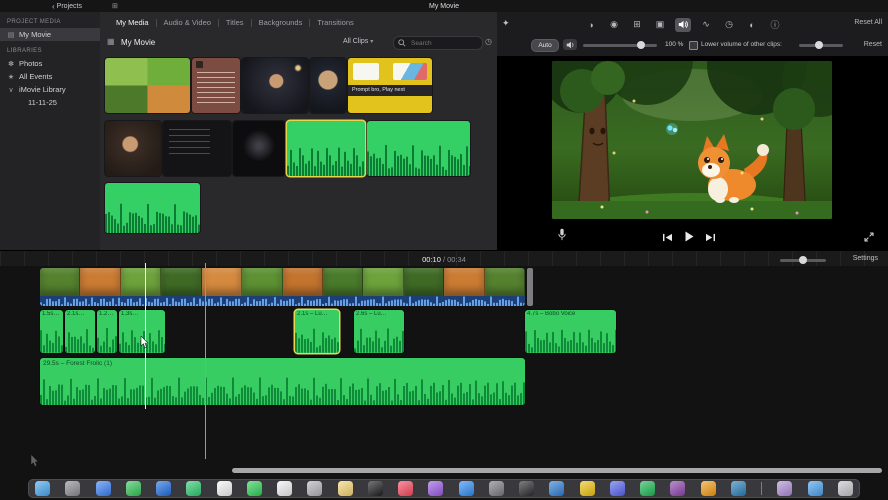  I want to click on auto-volume-button: Auto, so click(545, 45).